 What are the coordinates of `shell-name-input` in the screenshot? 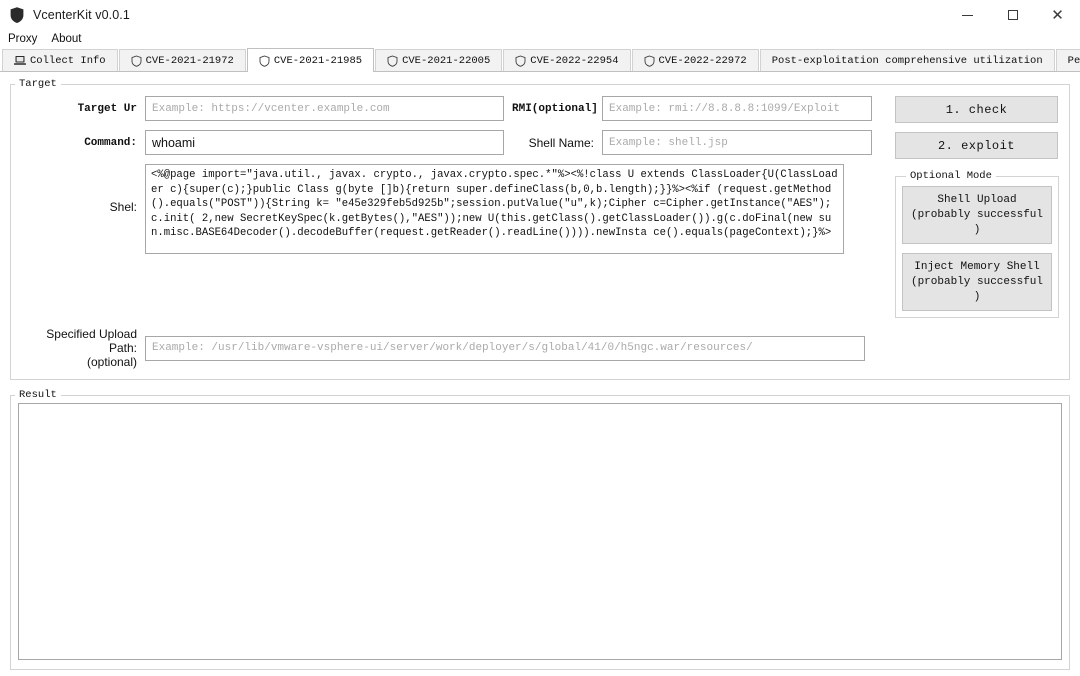 It's located at (737, 142).